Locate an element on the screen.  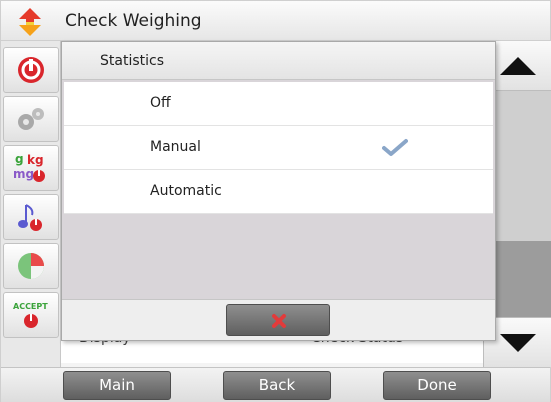
music-note-icon is located at coordinates (30, 217).